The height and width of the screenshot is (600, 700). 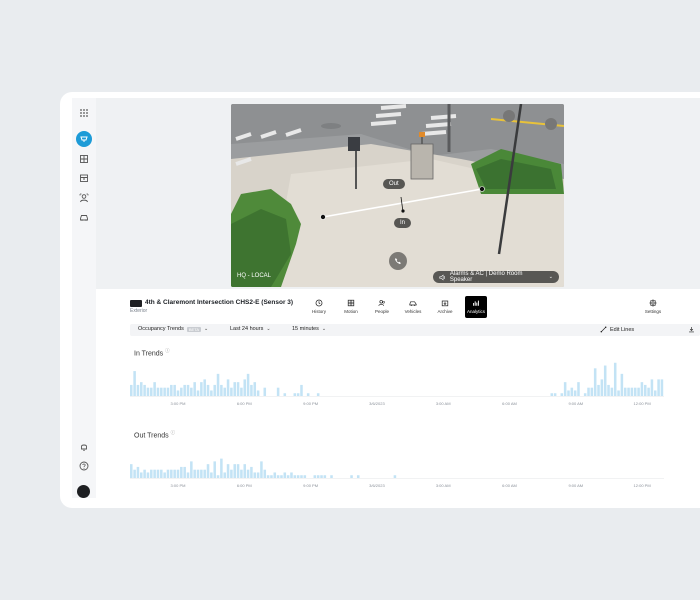 What do you see at coordinates (351, 307) in the screenshot?
I see `tab-motion: Motion` at bounding box center [351, 307].